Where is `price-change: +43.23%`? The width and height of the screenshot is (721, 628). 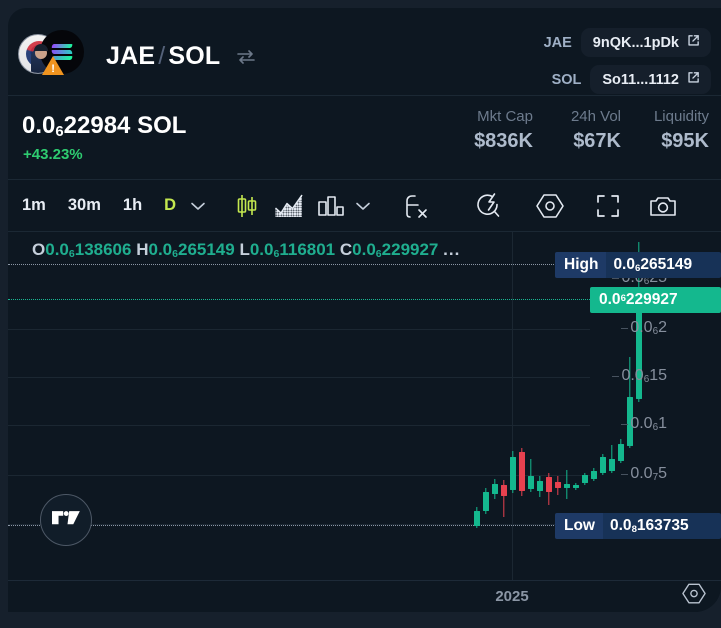 price-change: +43.23% is located at coordinates (53, 154).